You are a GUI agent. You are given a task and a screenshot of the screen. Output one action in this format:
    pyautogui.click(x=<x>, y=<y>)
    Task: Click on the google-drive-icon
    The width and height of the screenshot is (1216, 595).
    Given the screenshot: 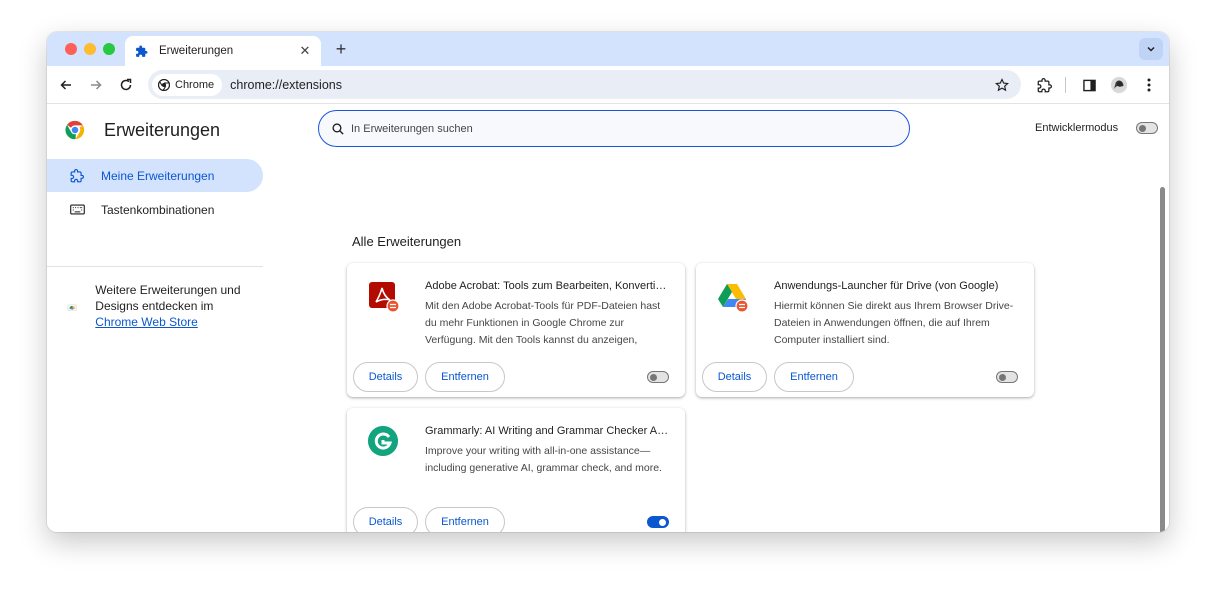 What is the action you would take?
    pyautogui.click(x=733, y=298)
    